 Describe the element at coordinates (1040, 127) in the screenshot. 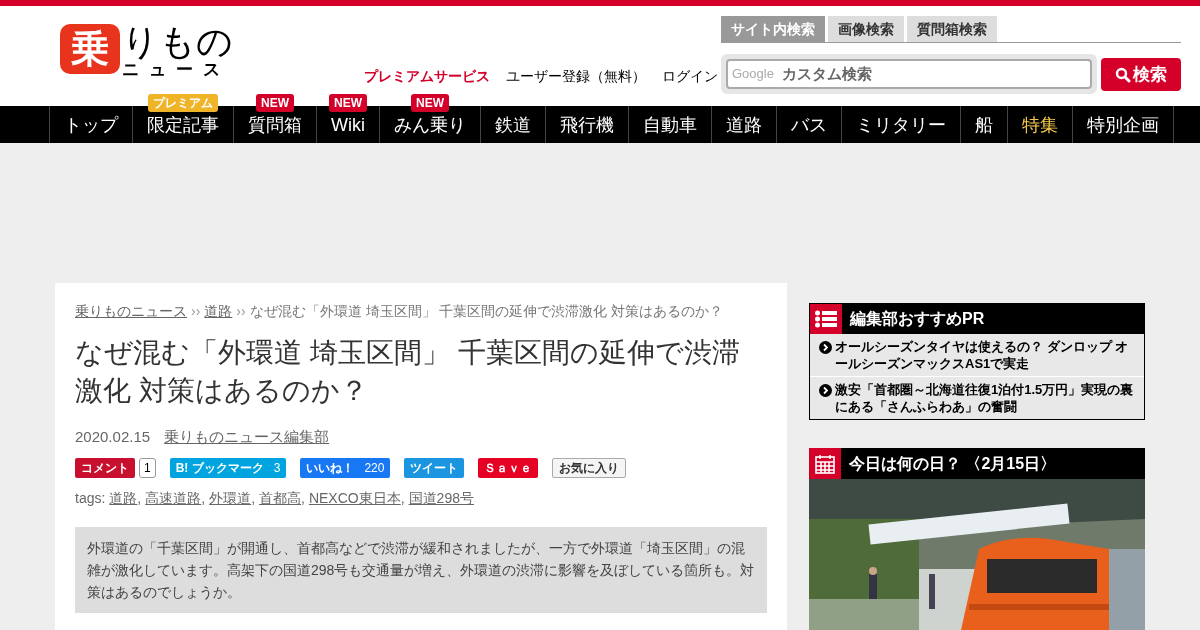

I see `nav-item: 特集` at that location.